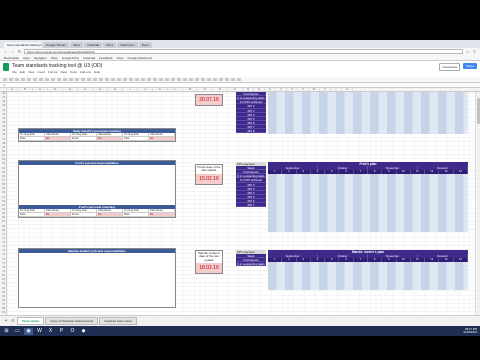 The height and width of the screenshot is (360, 480). Describe the element at coordinates (368, 113) in the screenshot. I see `gareth-plan-grid` at that location.